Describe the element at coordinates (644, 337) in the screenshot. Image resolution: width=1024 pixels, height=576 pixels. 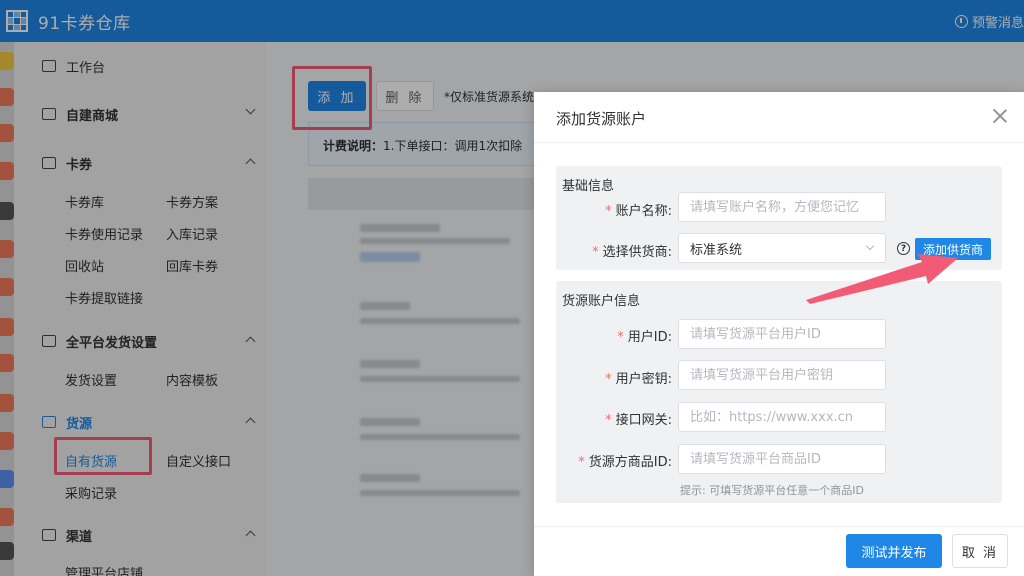
I see `user-id-label: * 用户ID:` at that location.